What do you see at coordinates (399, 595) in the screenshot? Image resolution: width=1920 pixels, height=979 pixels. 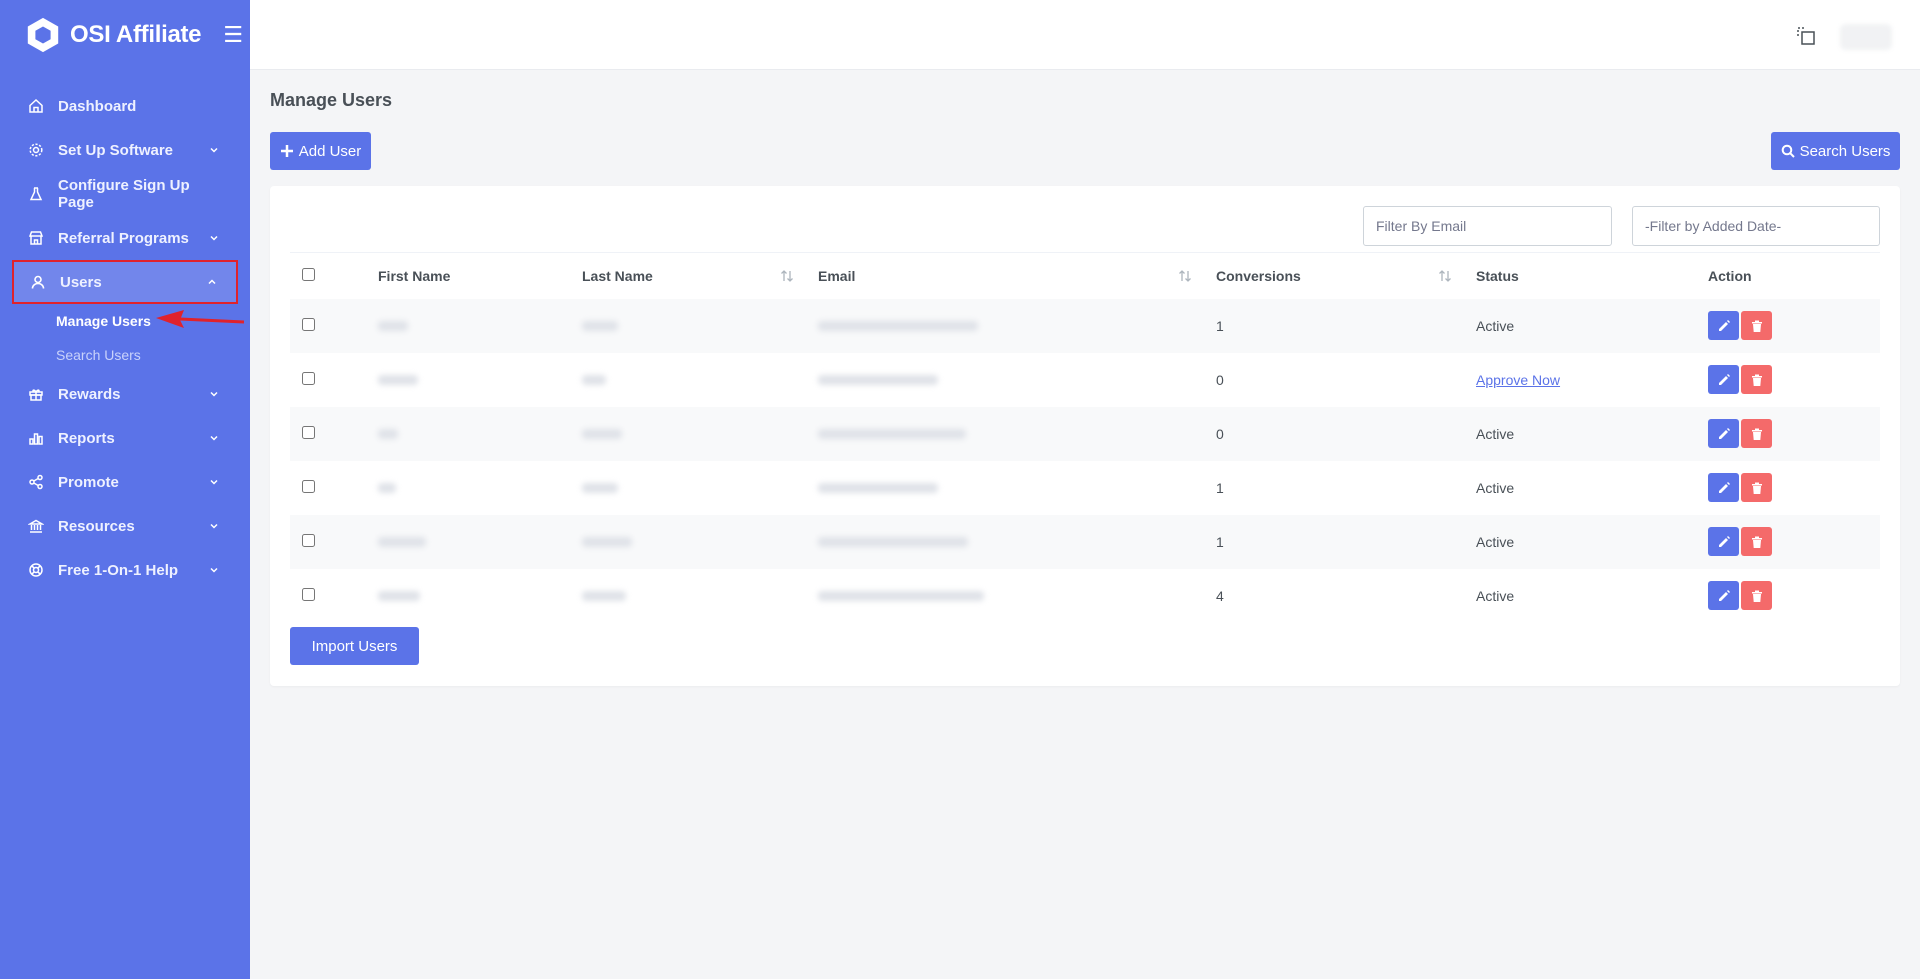 I see `first-name-redacted` at bounding box center [399, 595].